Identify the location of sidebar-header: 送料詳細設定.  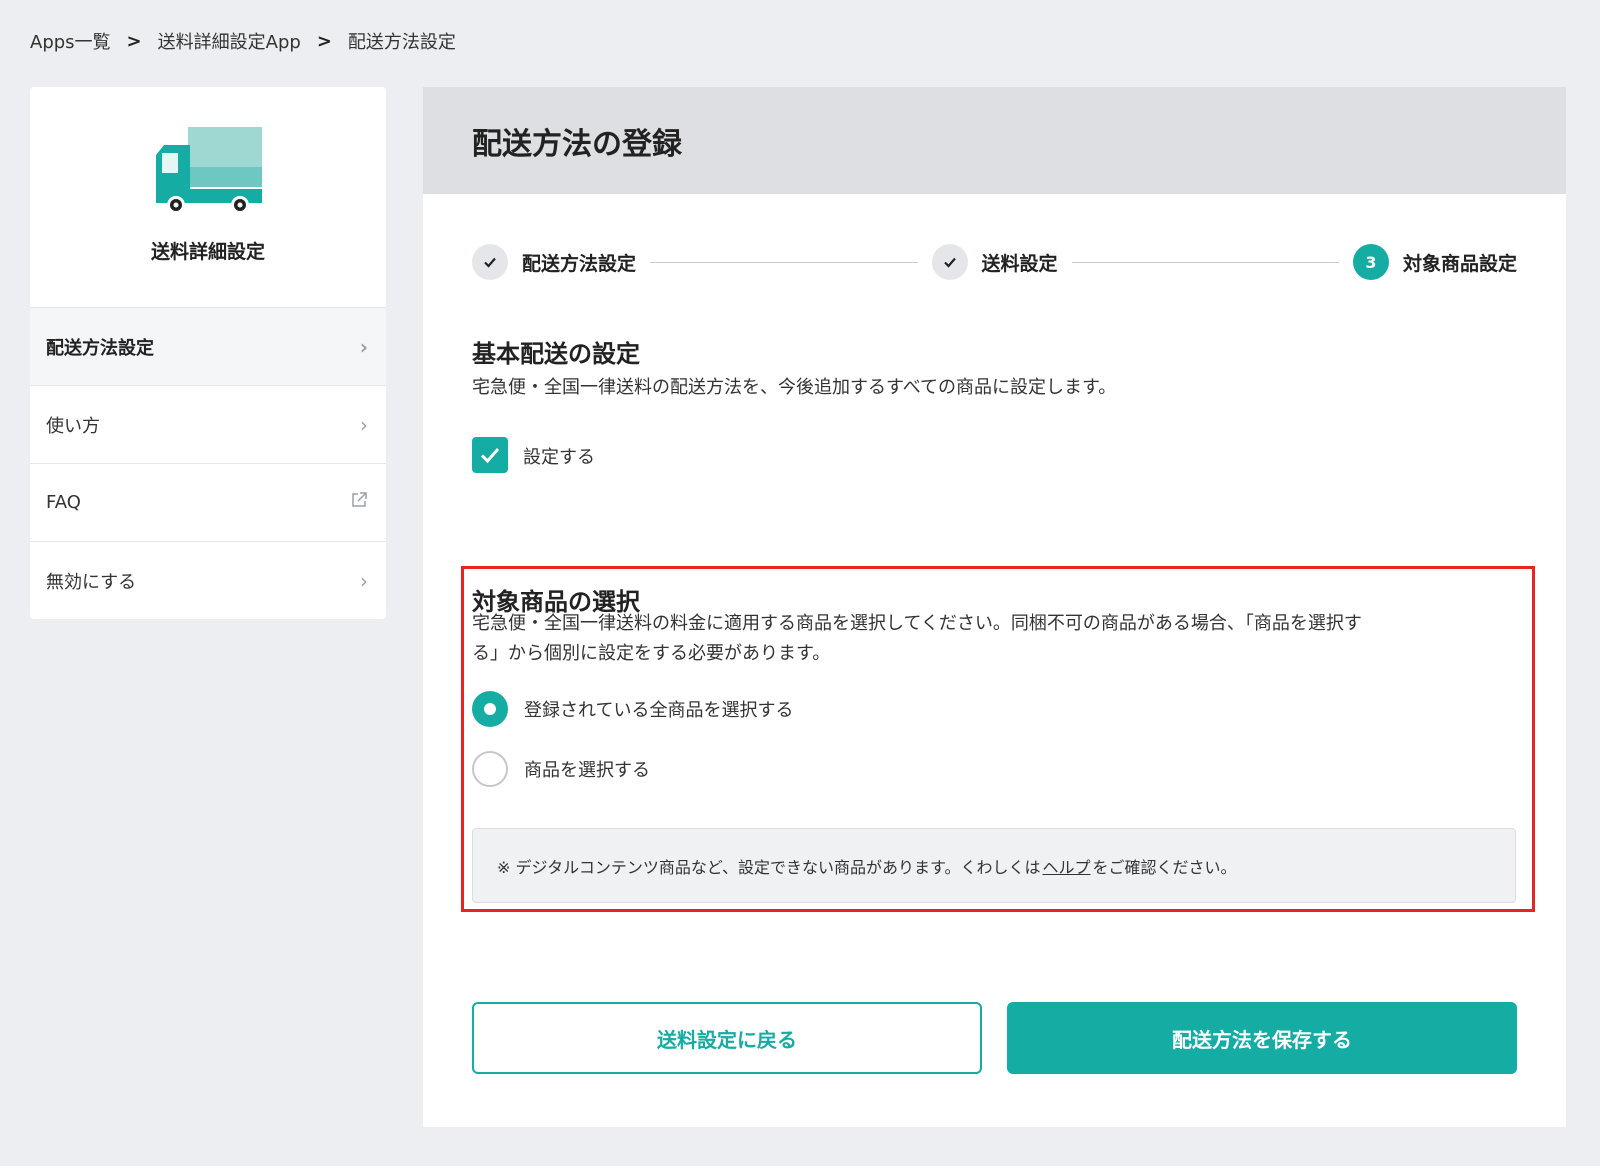
(208, 197).